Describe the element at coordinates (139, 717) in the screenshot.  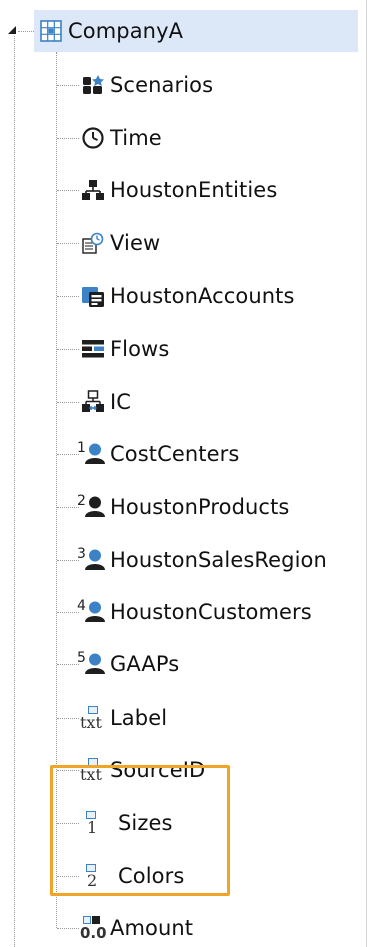
I see `tree-item-label: Label` at that location.